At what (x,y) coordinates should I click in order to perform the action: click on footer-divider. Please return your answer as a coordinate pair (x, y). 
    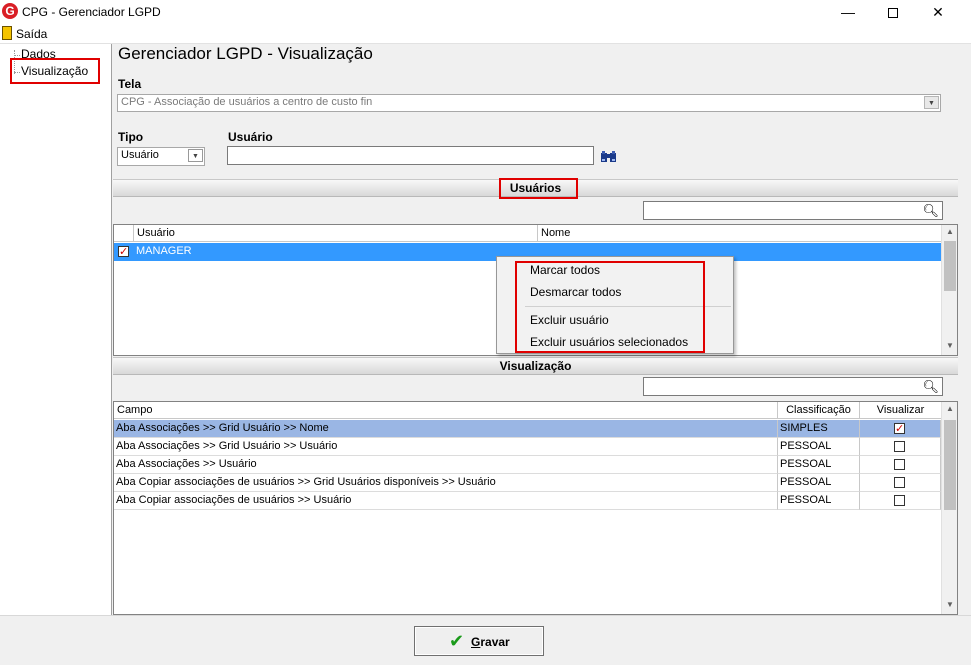
    Looking at the image, I should click on (485, 615).